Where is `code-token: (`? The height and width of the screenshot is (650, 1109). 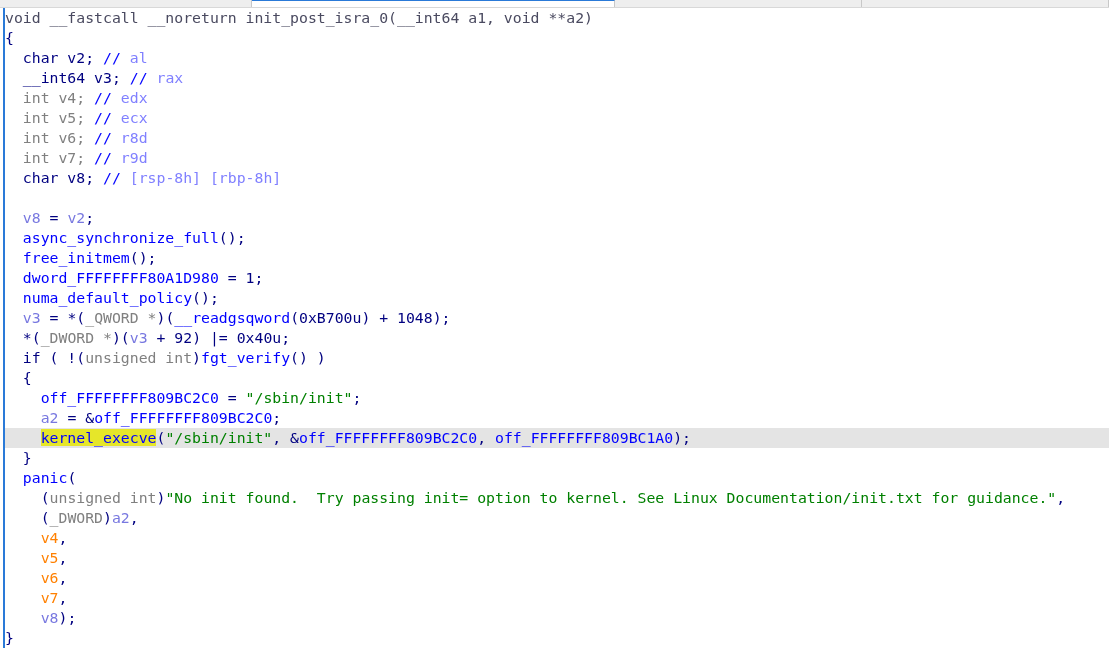 code-token: ( is located at coordinates (161, 437).